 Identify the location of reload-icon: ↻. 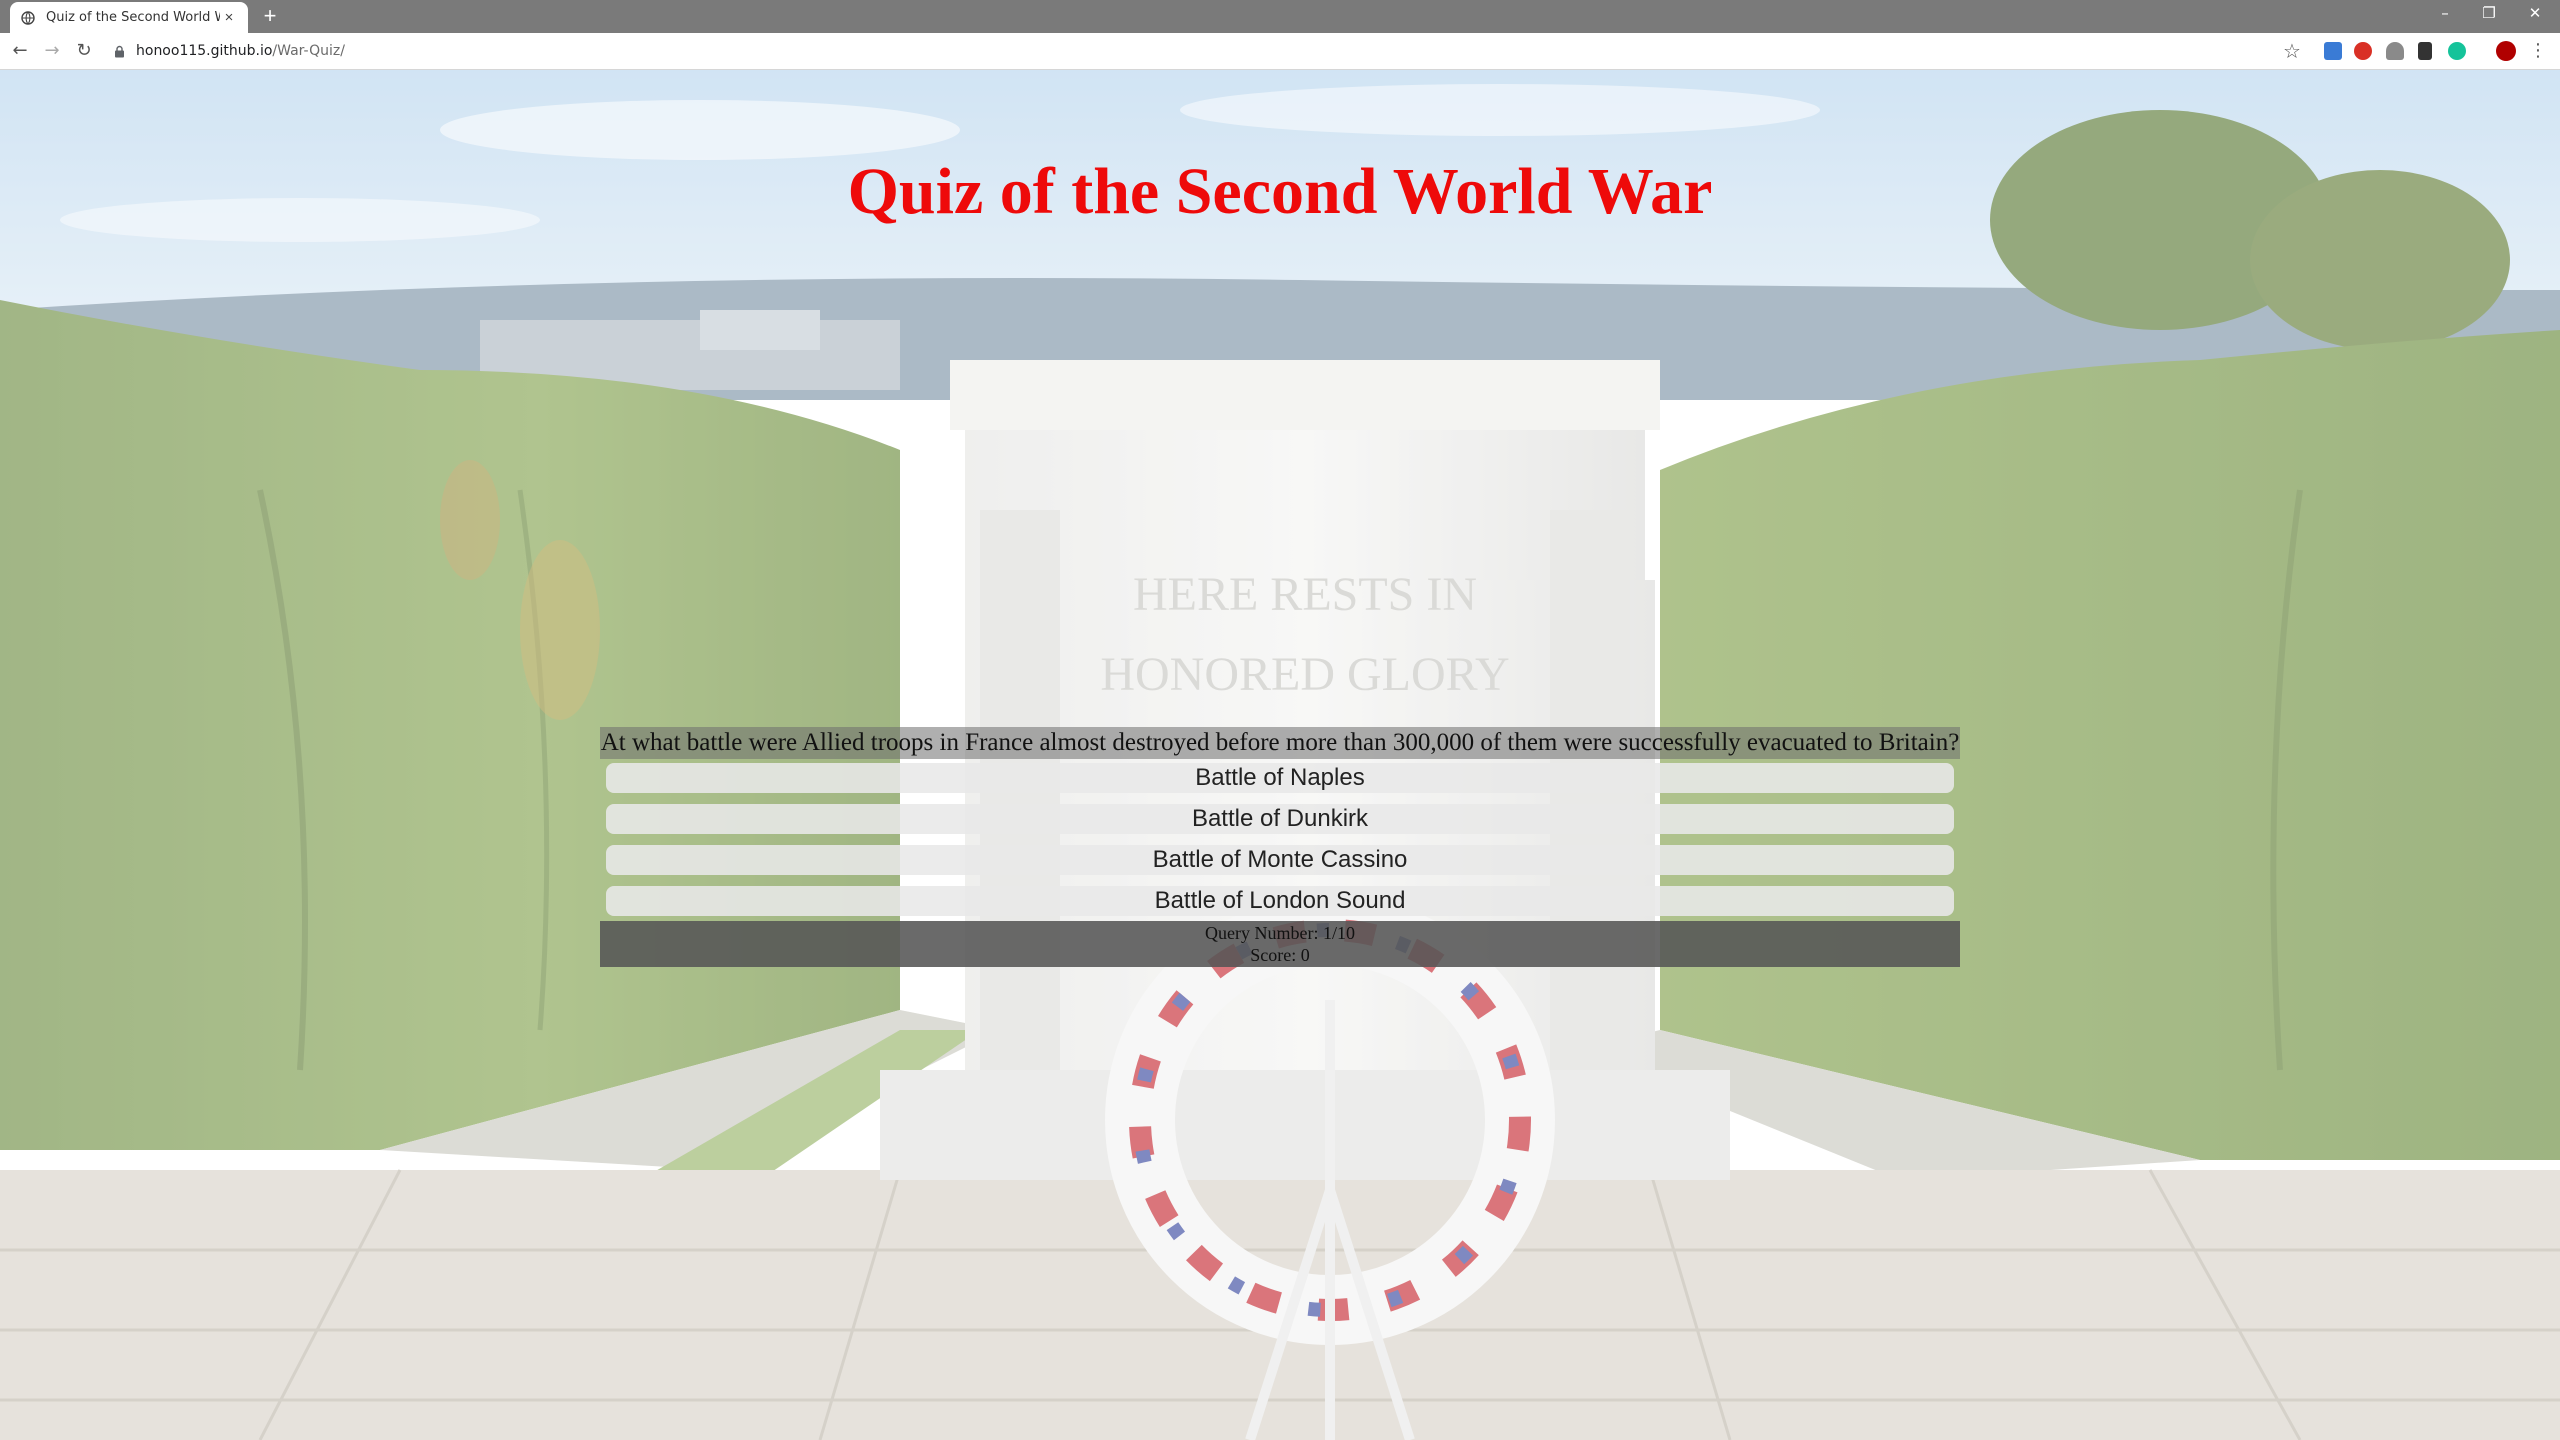
(84, 51).